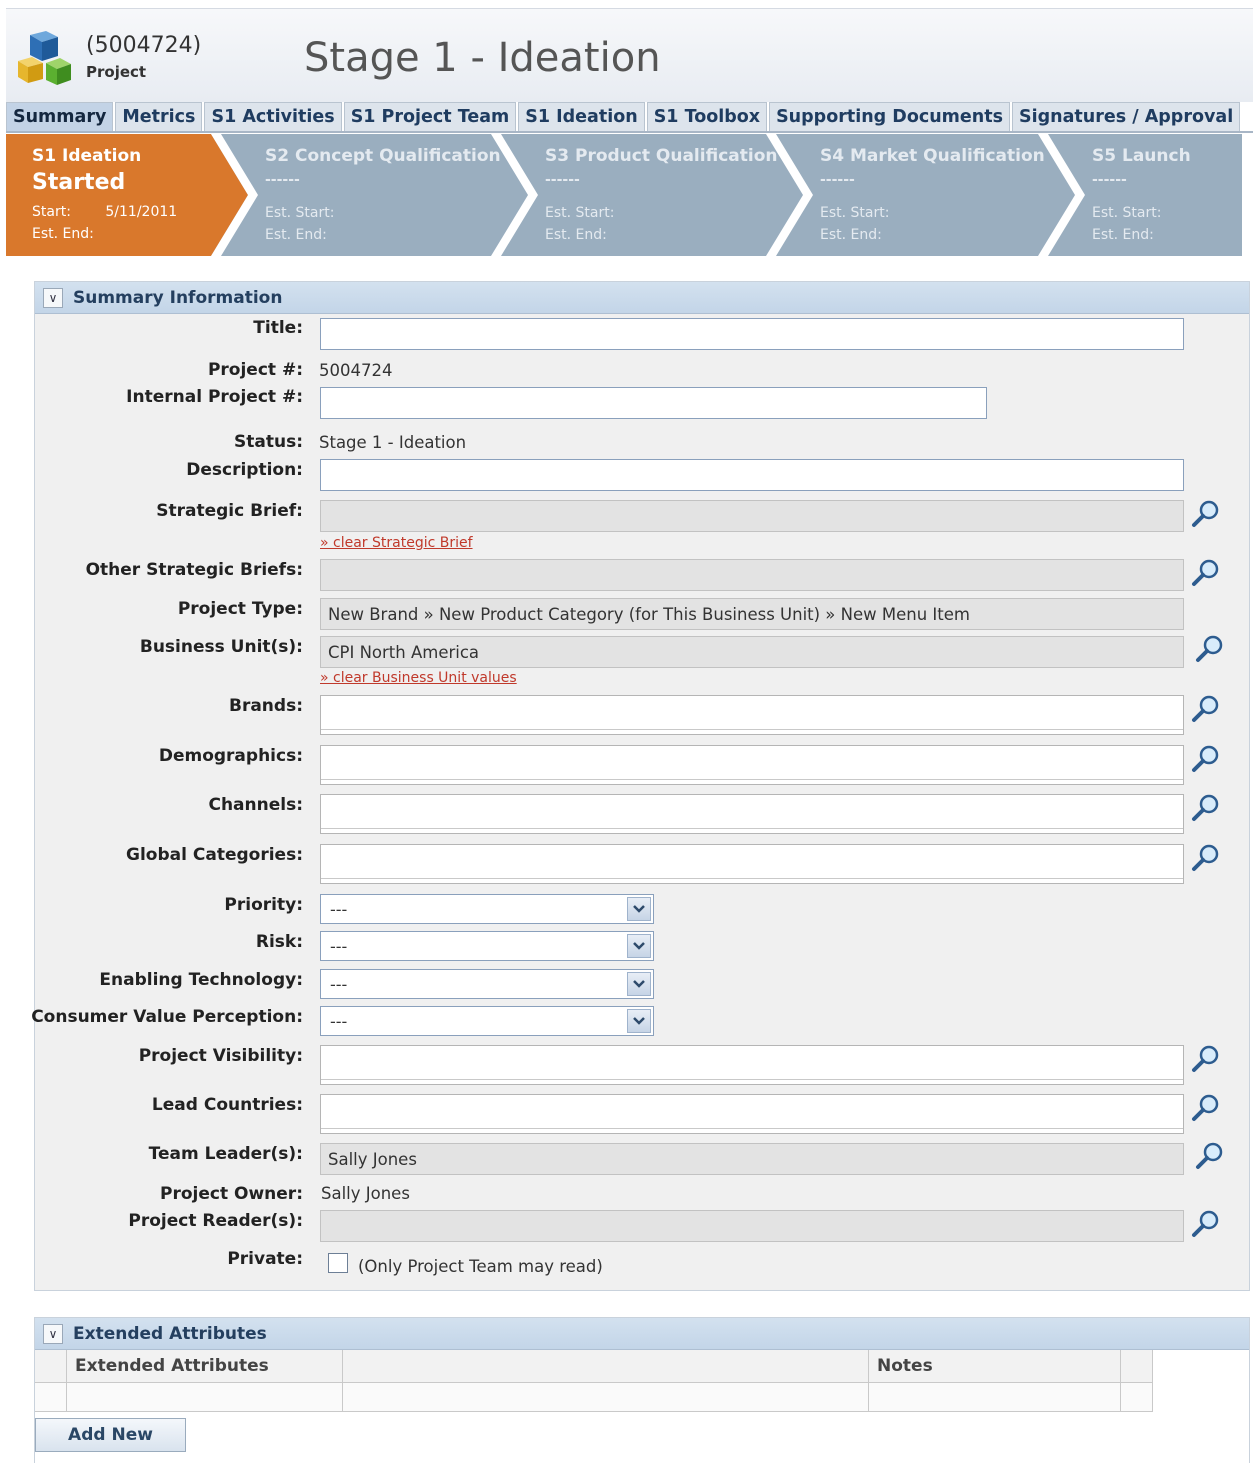 The image size is (1253, 1464). What do you see at coordinates (581, 117) in the screenshot?
I see `tab-s1-ideation: S1 Ideation` at bounding box center [581, 117].